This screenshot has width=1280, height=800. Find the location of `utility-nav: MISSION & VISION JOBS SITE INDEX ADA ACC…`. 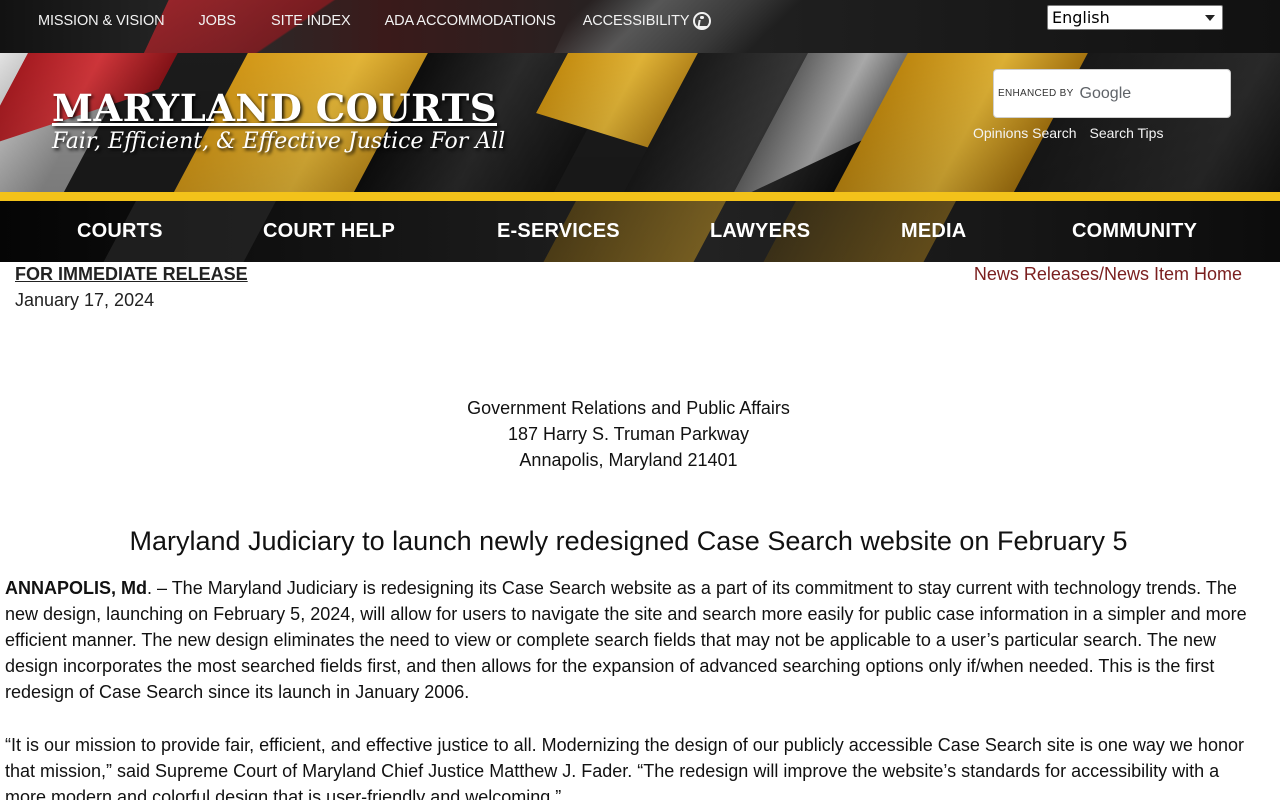

utility-nav: MISSION & VISION JOBS SITE INDEX ADA ACC… is located at coordinates (375, 21).